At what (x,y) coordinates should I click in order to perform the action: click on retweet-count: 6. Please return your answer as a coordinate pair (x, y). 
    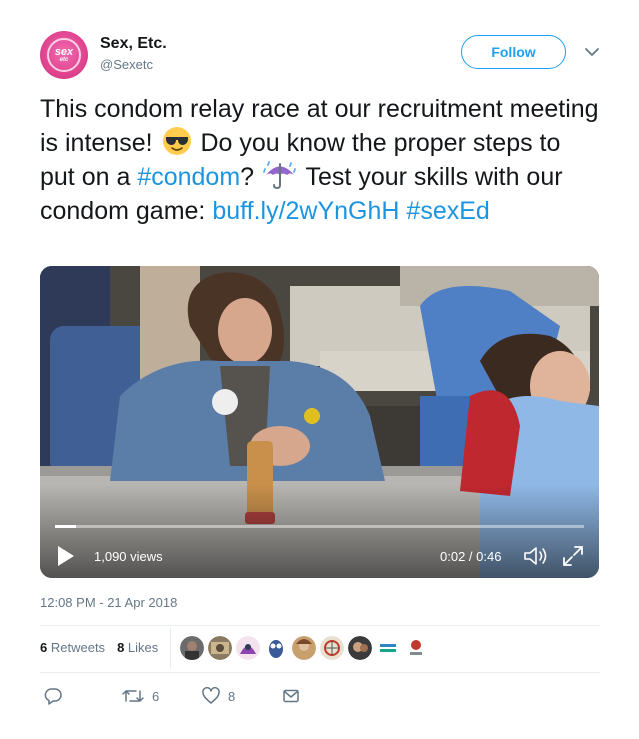
    Looking at the image, I should click on (156, 696).